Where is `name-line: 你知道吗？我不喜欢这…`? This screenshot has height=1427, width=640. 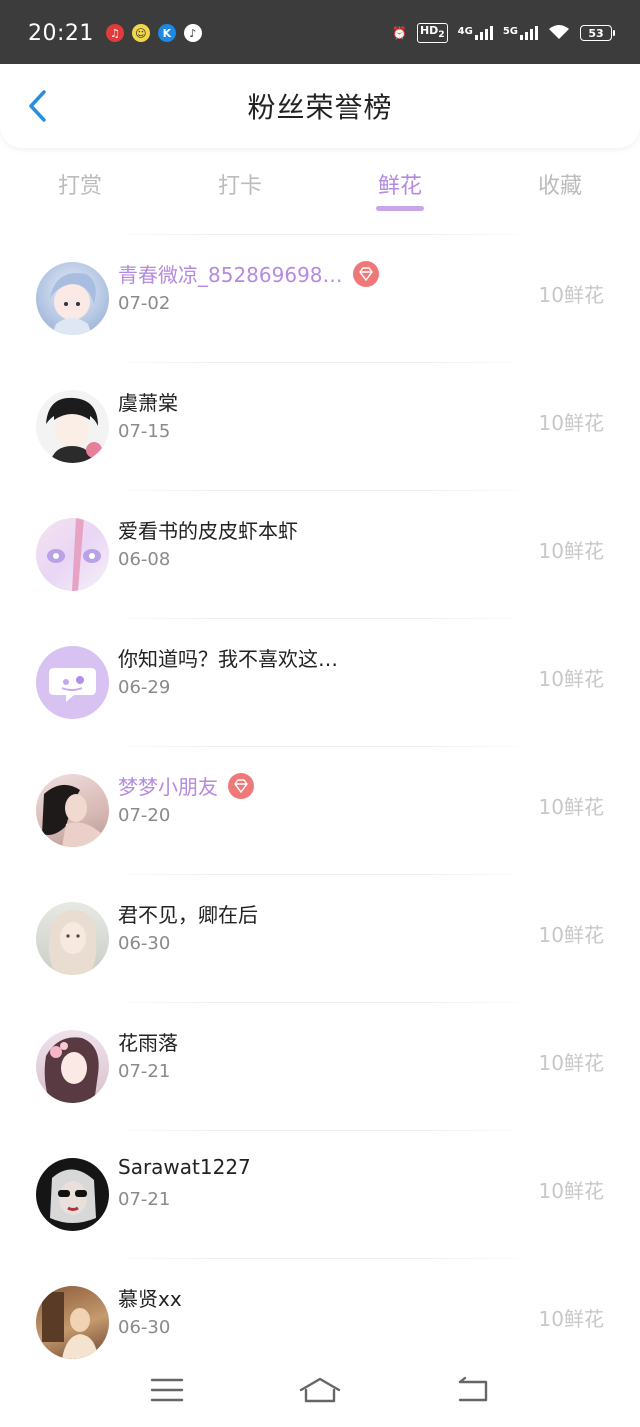
name-line: 你知道吗？我不喜欢这… is located at coordinates (228, 657).